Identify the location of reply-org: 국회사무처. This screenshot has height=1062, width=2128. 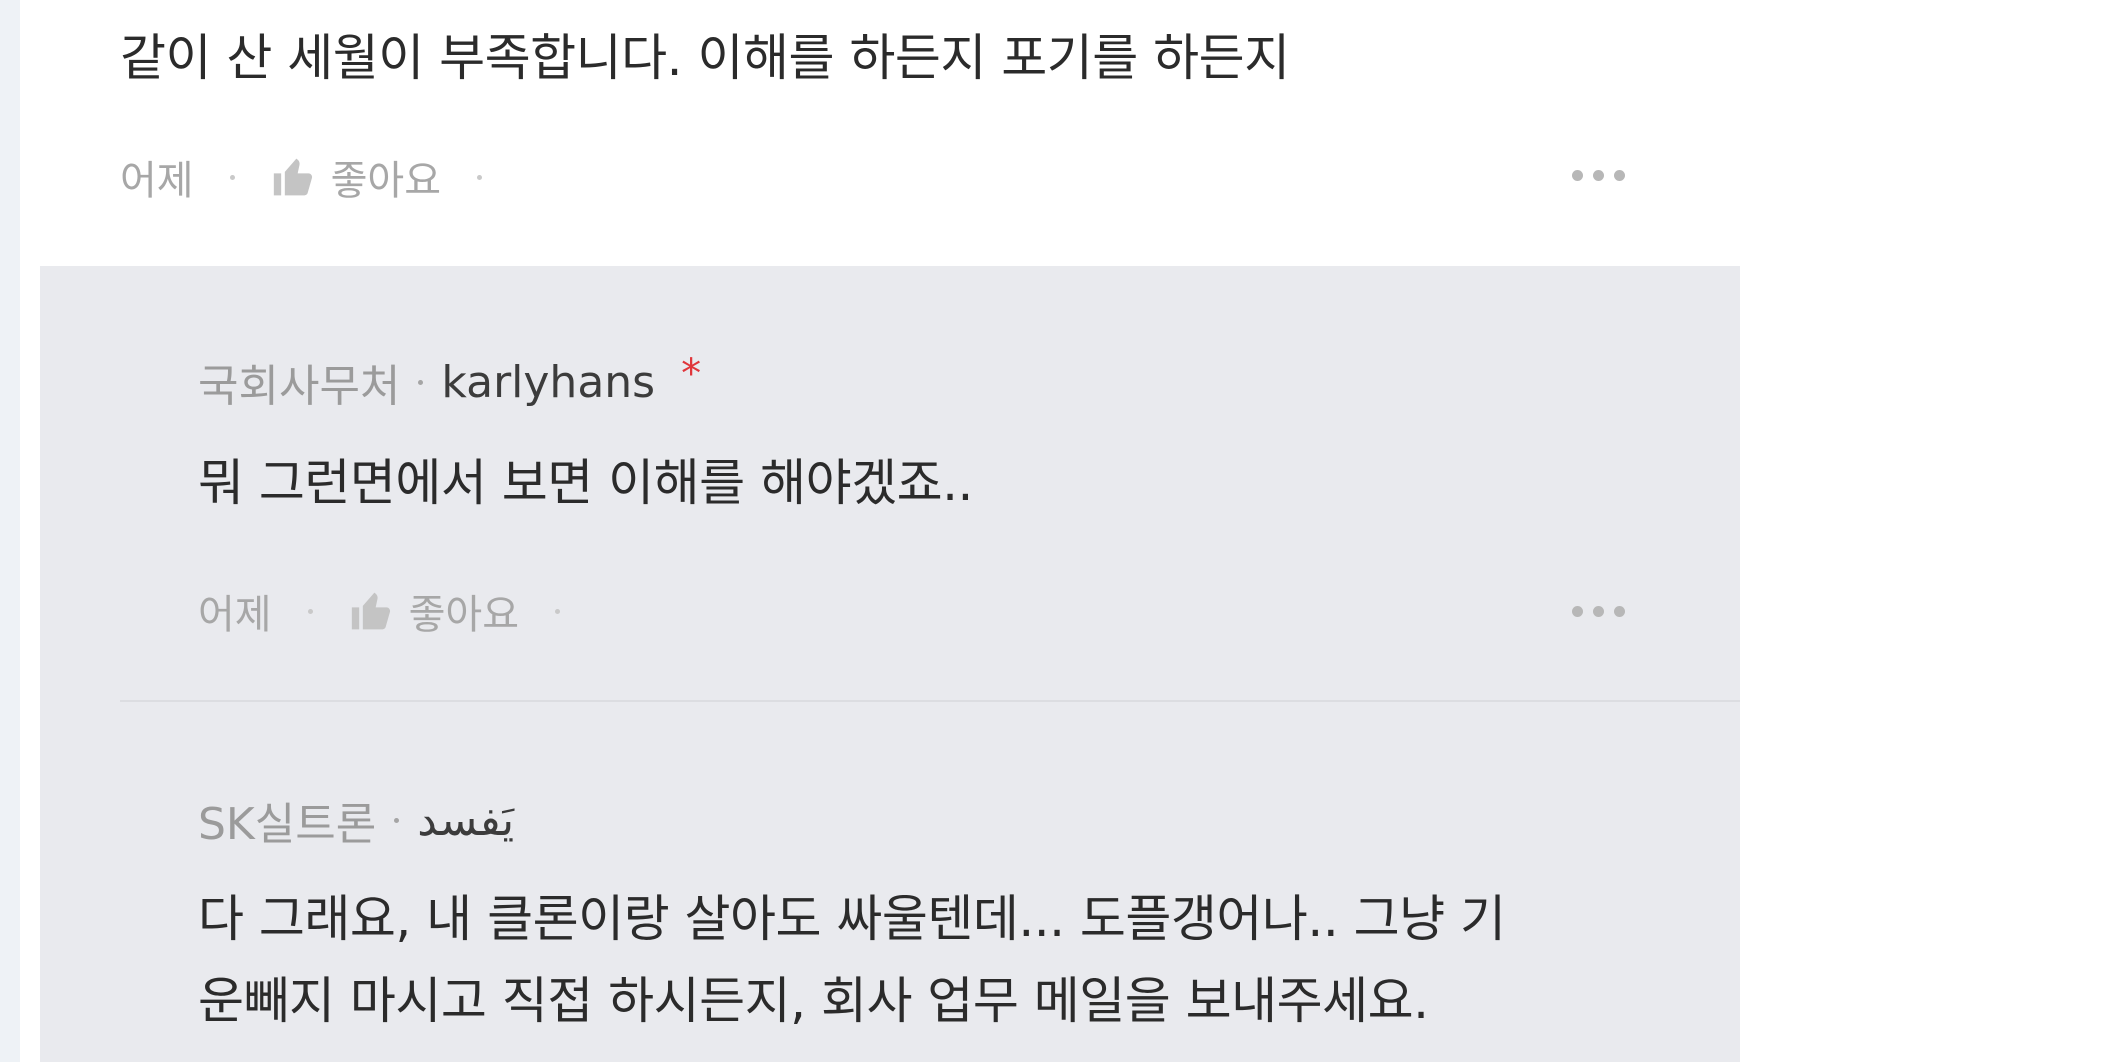
(299, 386).